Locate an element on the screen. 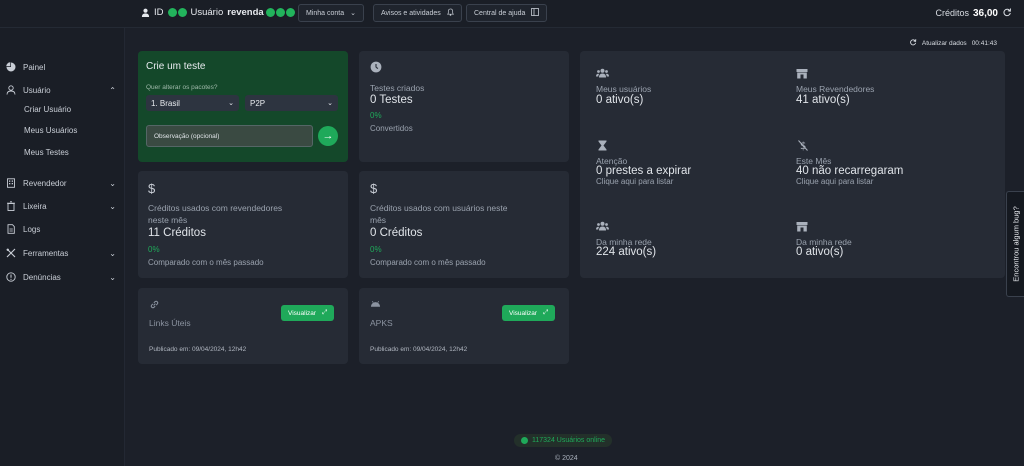 The height and width of the screenshot is (466, 1024). reseller-credits-line1: Créditos usados com revendedores is located at coordinates (215, 208).